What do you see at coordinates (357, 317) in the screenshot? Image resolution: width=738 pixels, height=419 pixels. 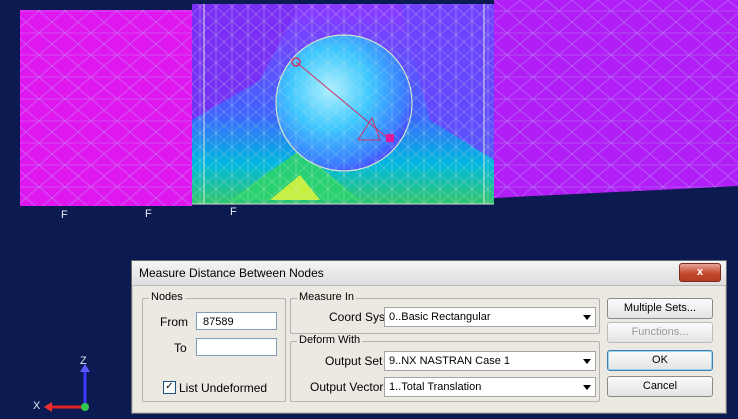 I see `coord-sys-label: Coord Sys` at bounding box center [357, 317].